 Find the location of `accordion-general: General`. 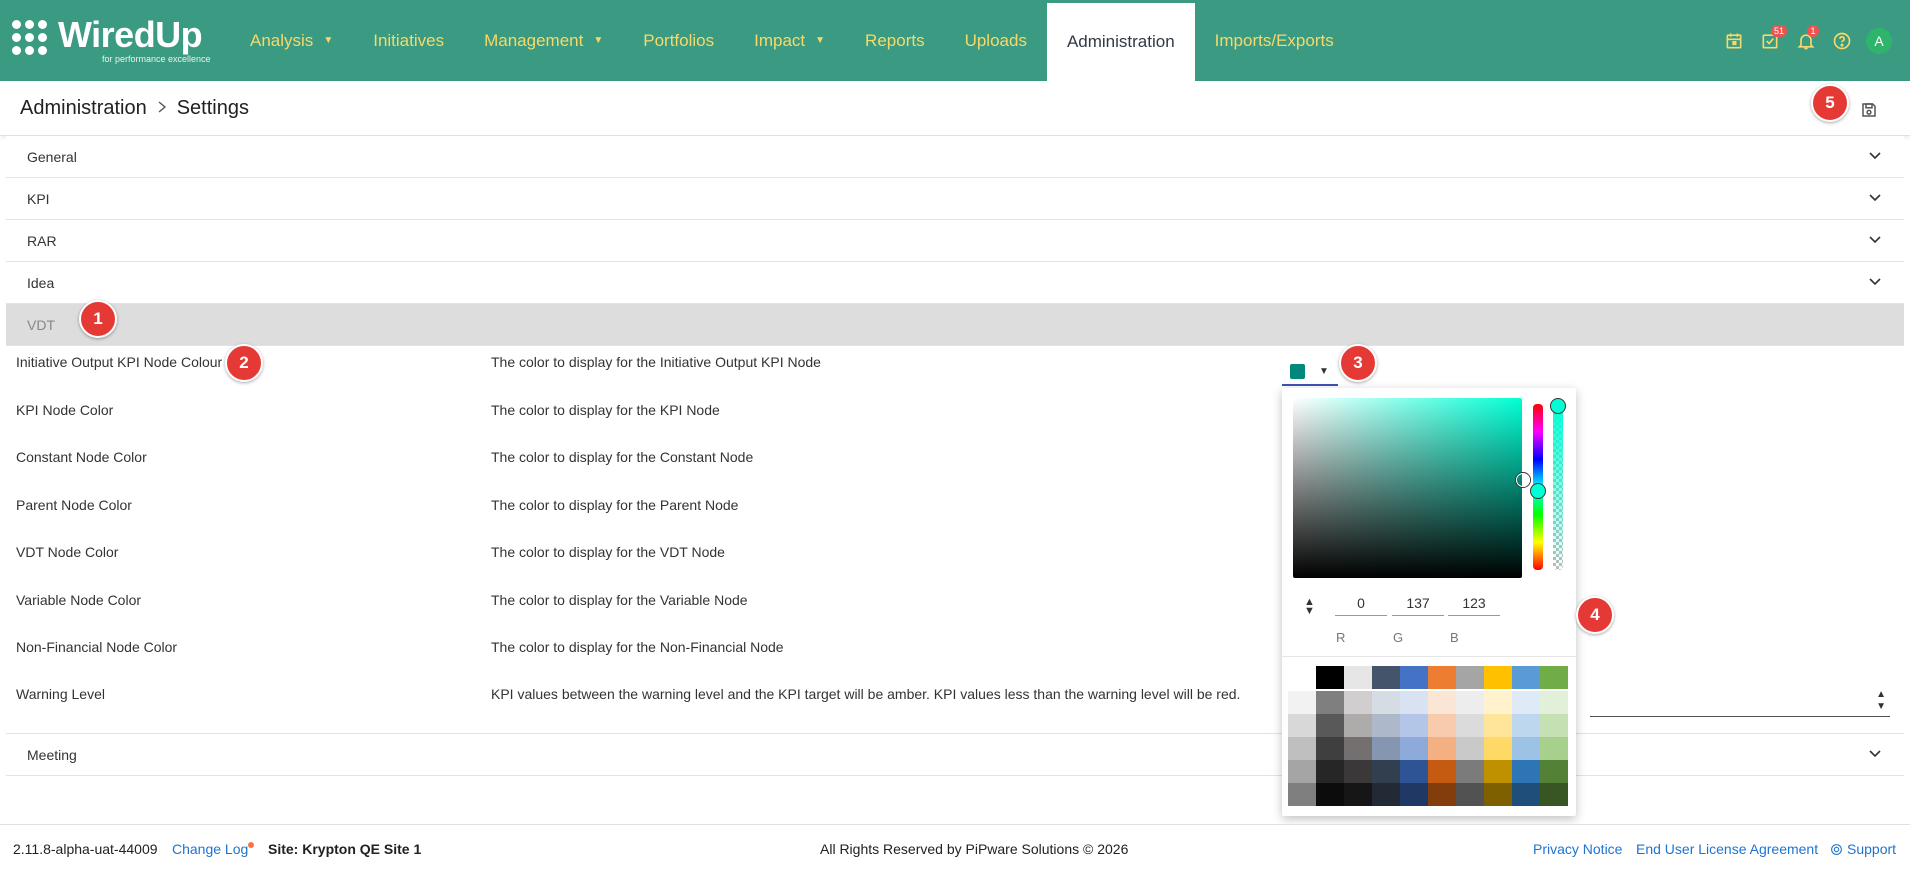

accordion-general: General is located at coordinates (955, 157).